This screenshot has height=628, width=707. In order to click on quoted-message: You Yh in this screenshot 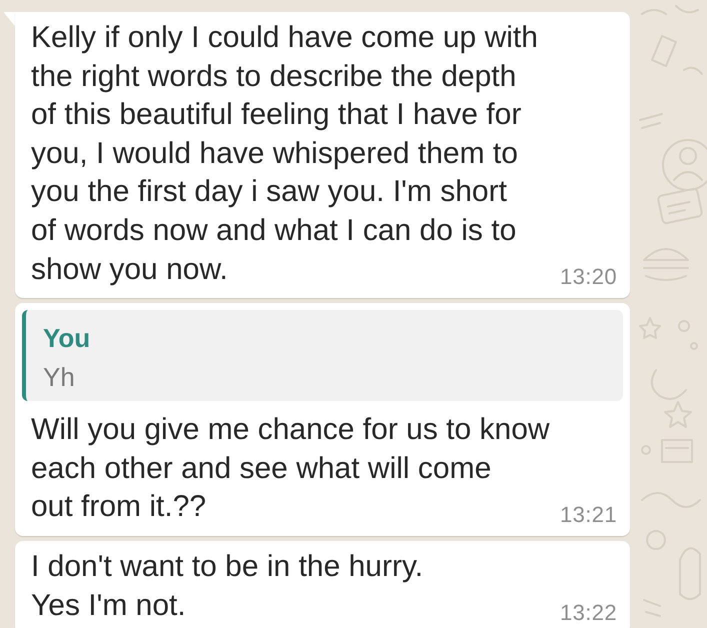, I will do `click(322, 356)`.